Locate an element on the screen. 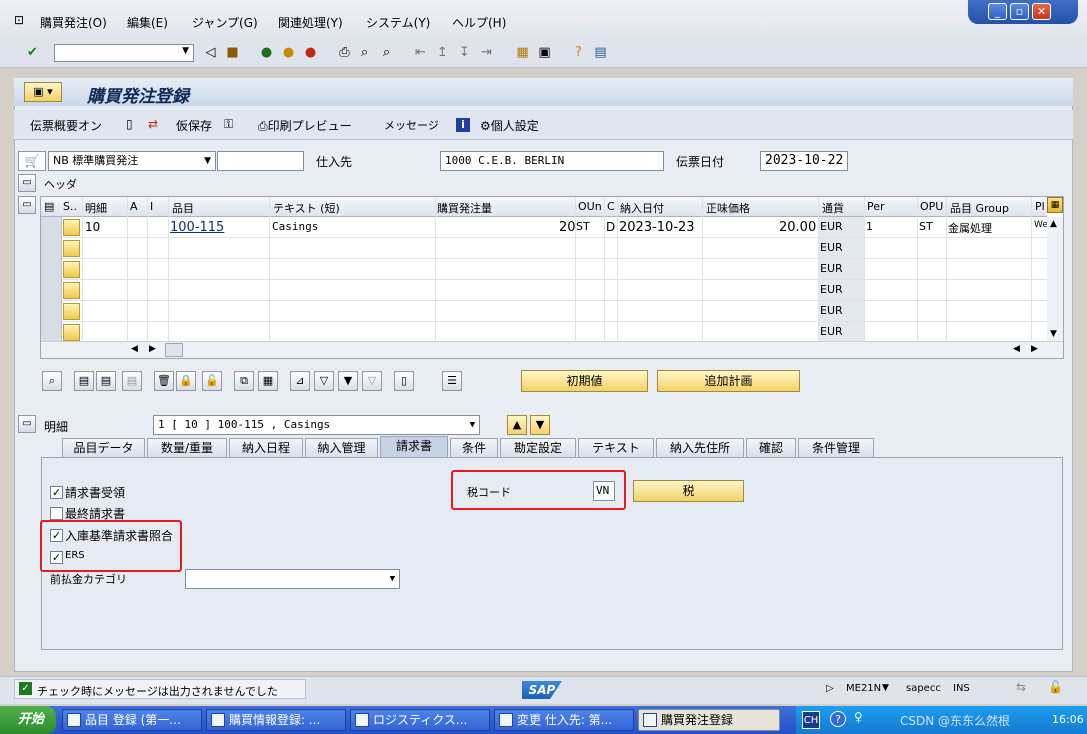  tab-quantity-weight: 数量/重量 is located at coordinates (187, 448).